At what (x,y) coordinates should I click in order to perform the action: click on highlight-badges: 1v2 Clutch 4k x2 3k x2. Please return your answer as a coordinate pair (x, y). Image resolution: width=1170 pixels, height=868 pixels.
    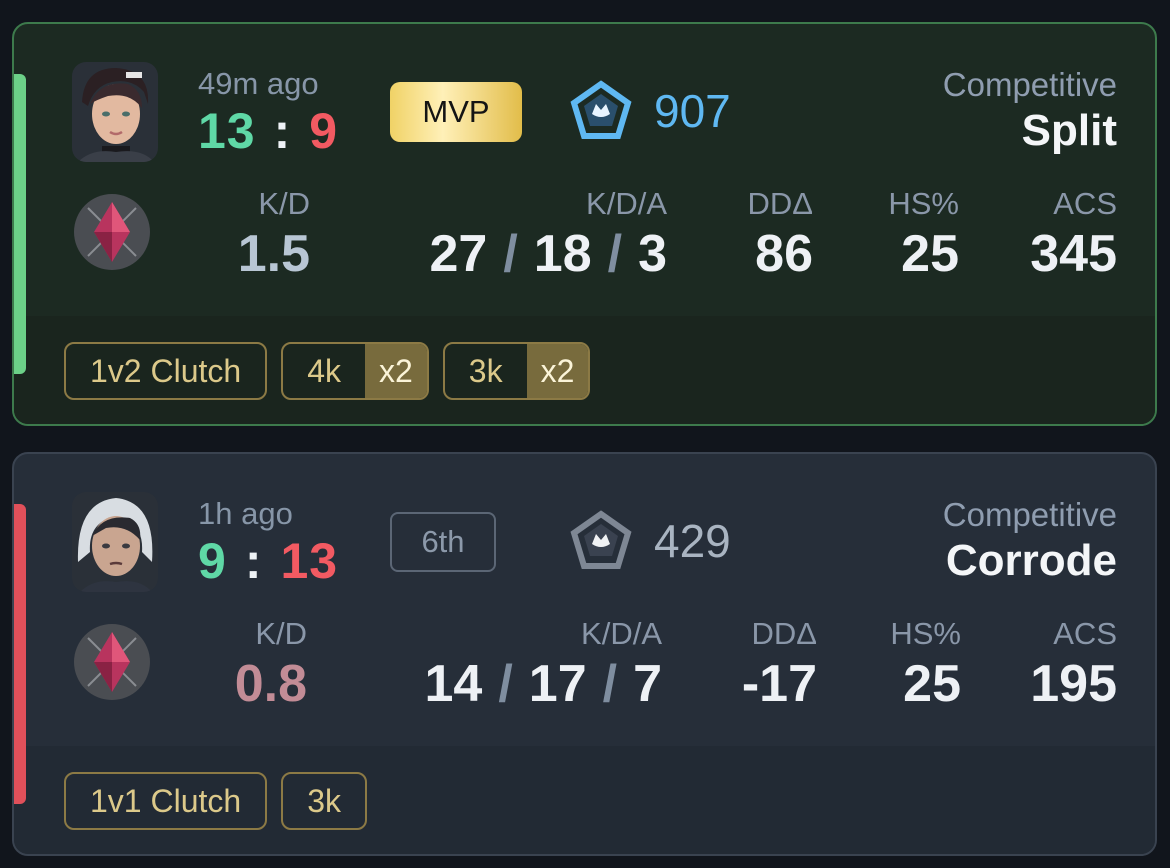
    Looking at the image, I should click on (327, 371).